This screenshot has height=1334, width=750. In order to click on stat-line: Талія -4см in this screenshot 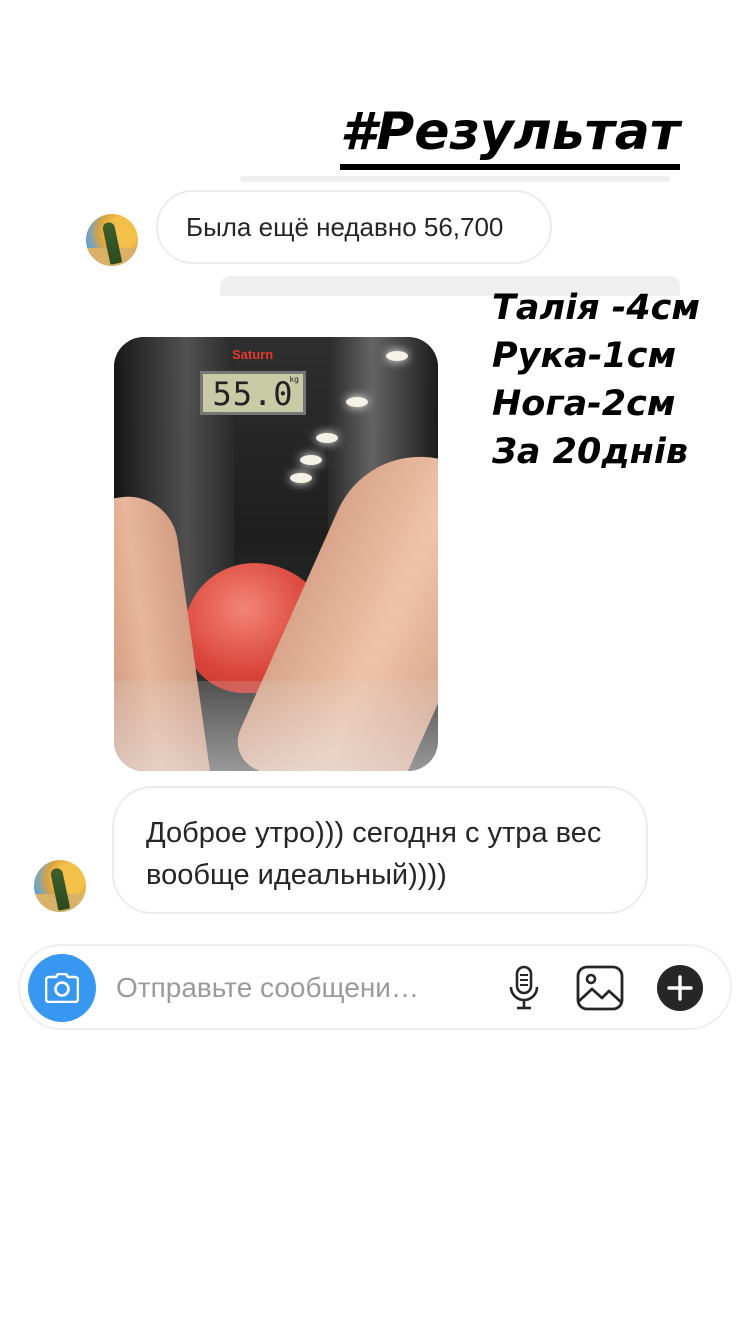, I will do `click(596, 308)`.